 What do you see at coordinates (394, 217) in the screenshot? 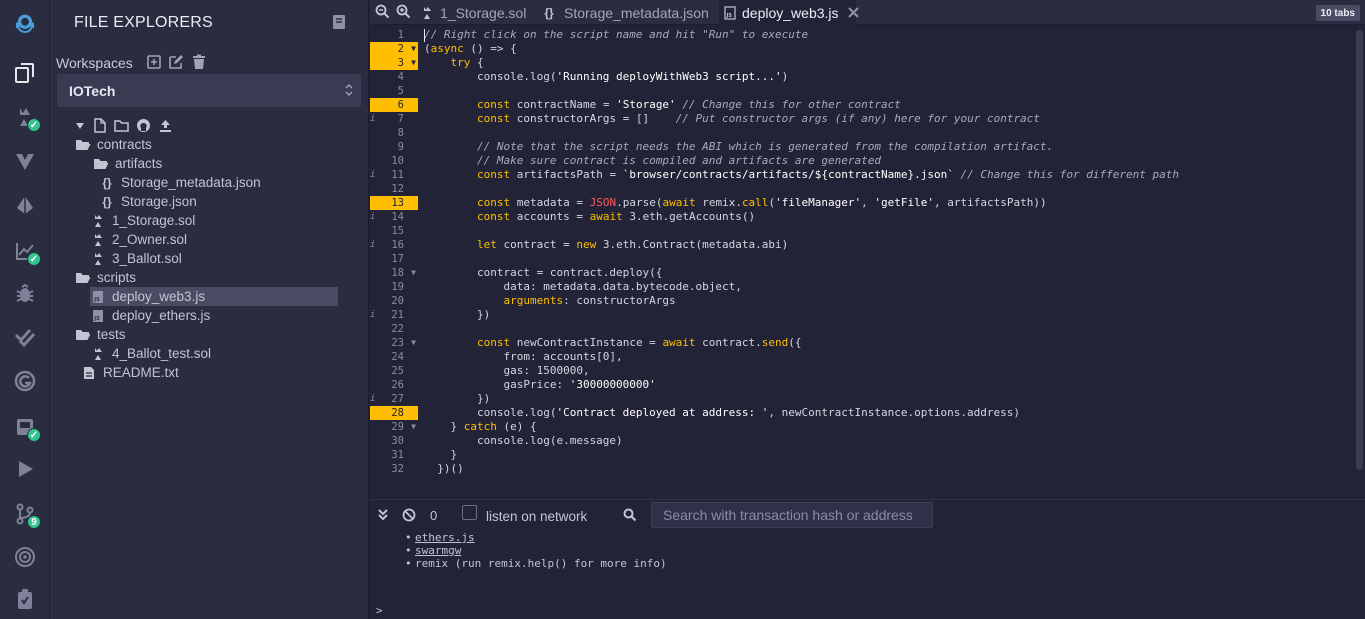
I see `line-number: 14 i` at bounding box center [394, 217].